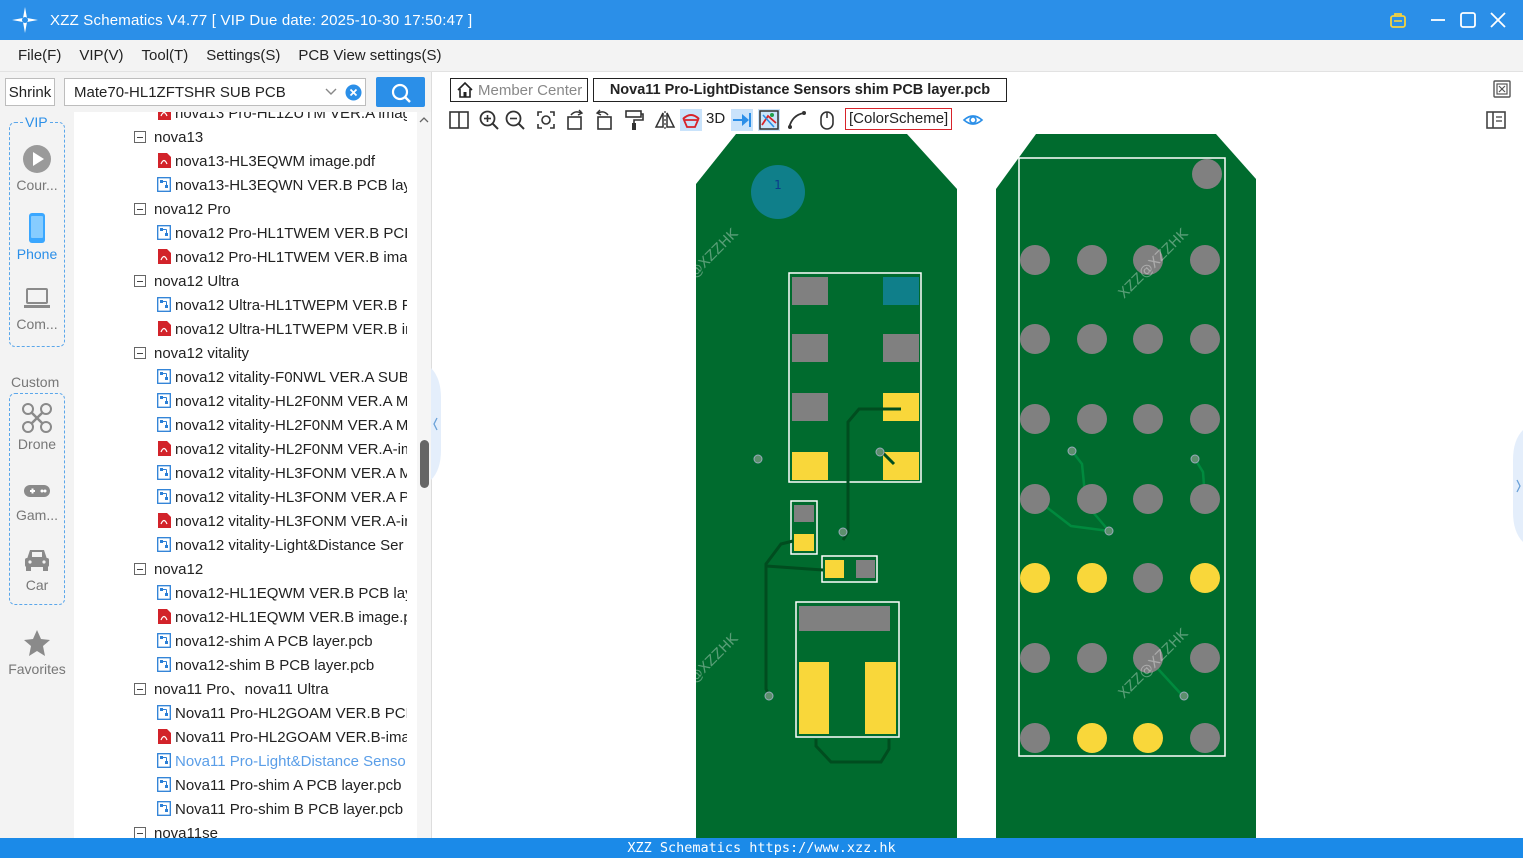 The image size is (1523, 858). Describe the element at coordinates (30, 92) in the screenshot. I see `shrink-button: Shrink` at that location.